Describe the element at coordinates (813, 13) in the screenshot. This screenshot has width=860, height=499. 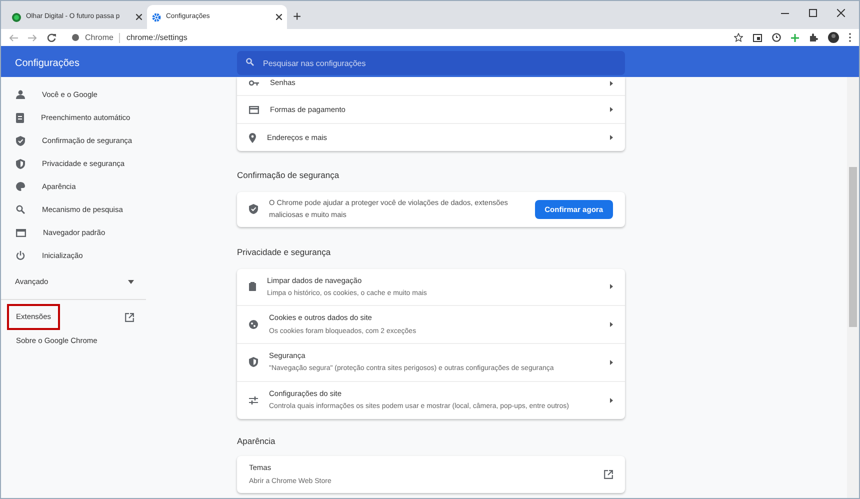
I see `maximize-icon` at that location.